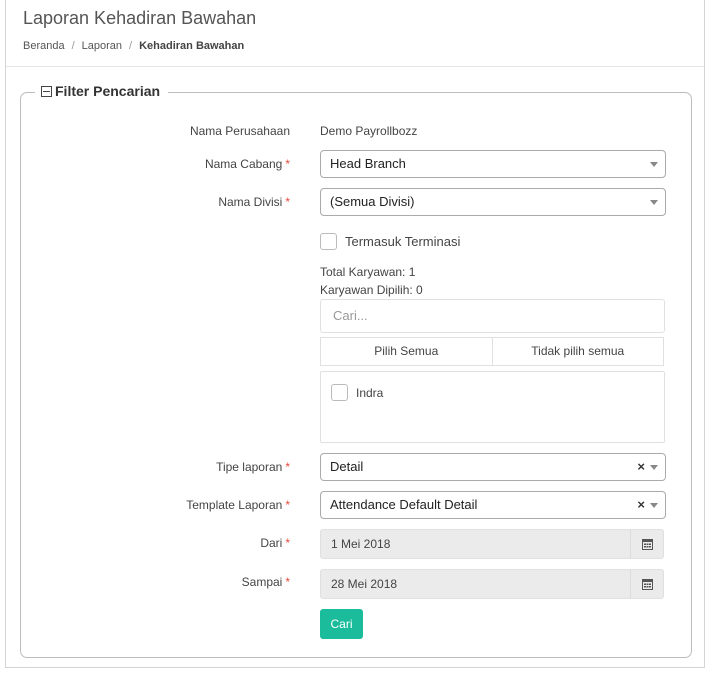 The width and height of the screenshot is (712, 673). I want to click on filter-panel-legend: Filter Pencarian, so click(102, 91).